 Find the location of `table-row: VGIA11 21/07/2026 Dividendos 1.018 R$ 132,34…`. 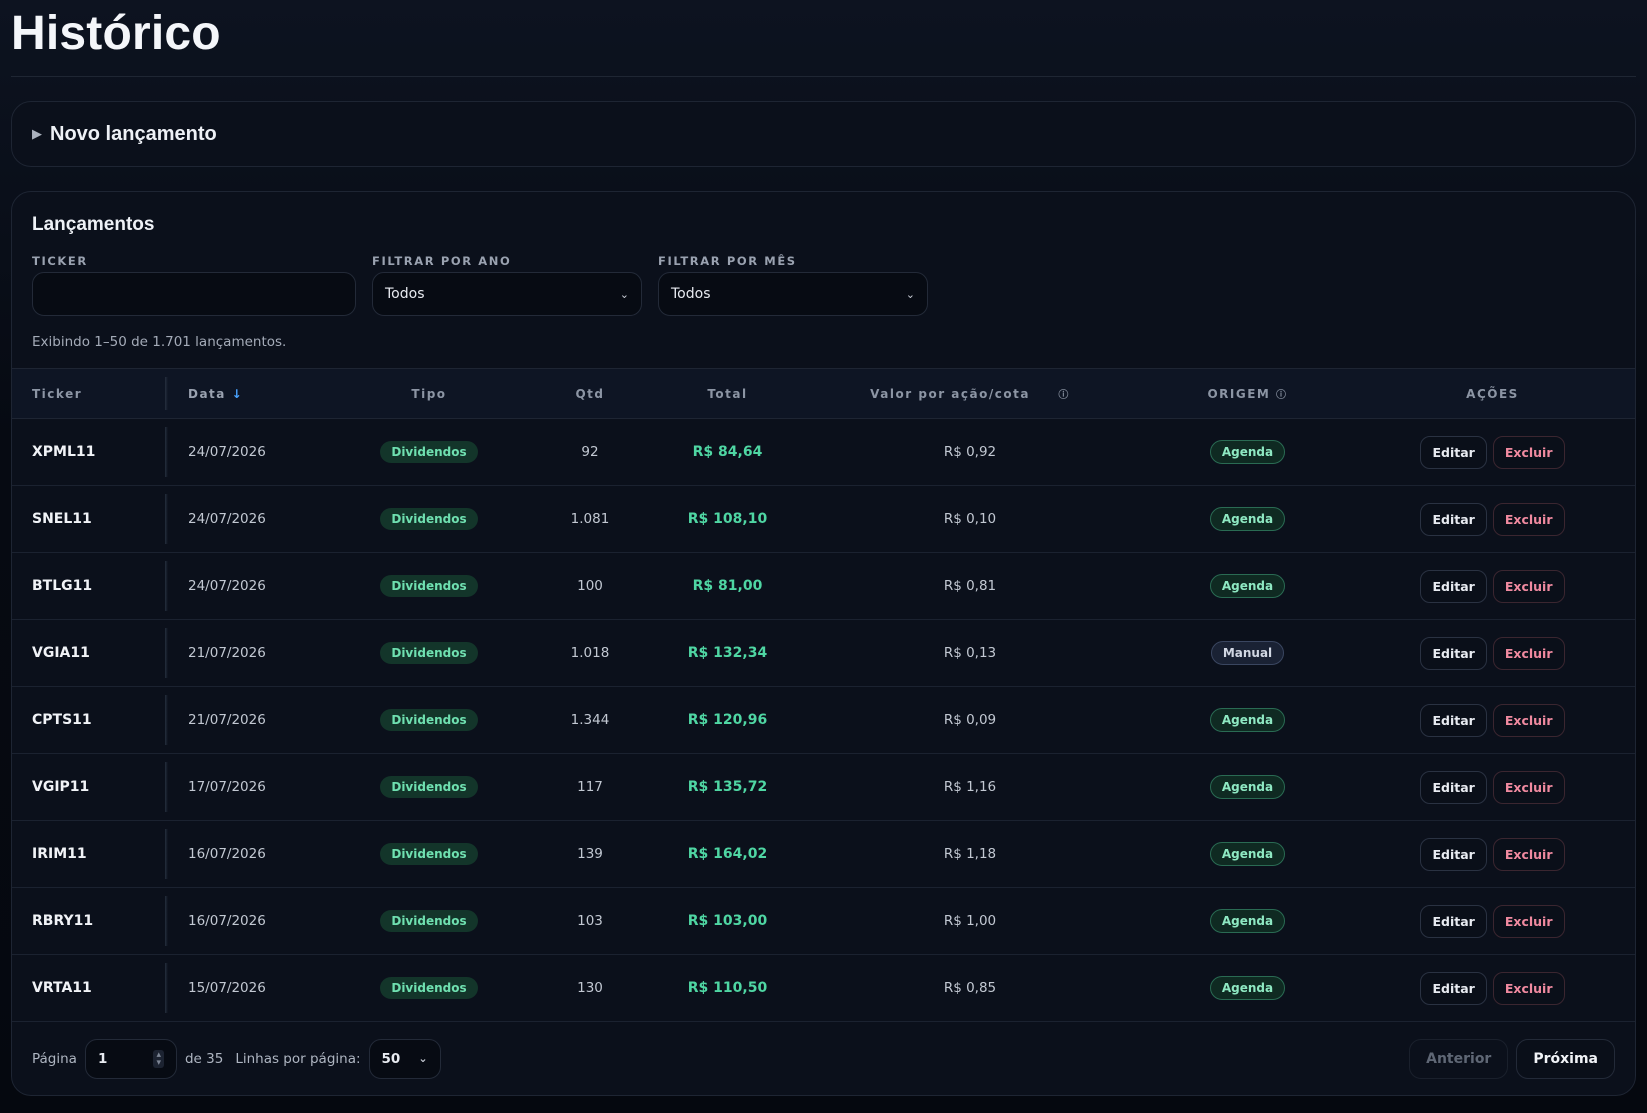

table-row: VGIA11 21/07/2026 Dividendos 1.018 R$ 132,34… is located at coordinates (823, 653).